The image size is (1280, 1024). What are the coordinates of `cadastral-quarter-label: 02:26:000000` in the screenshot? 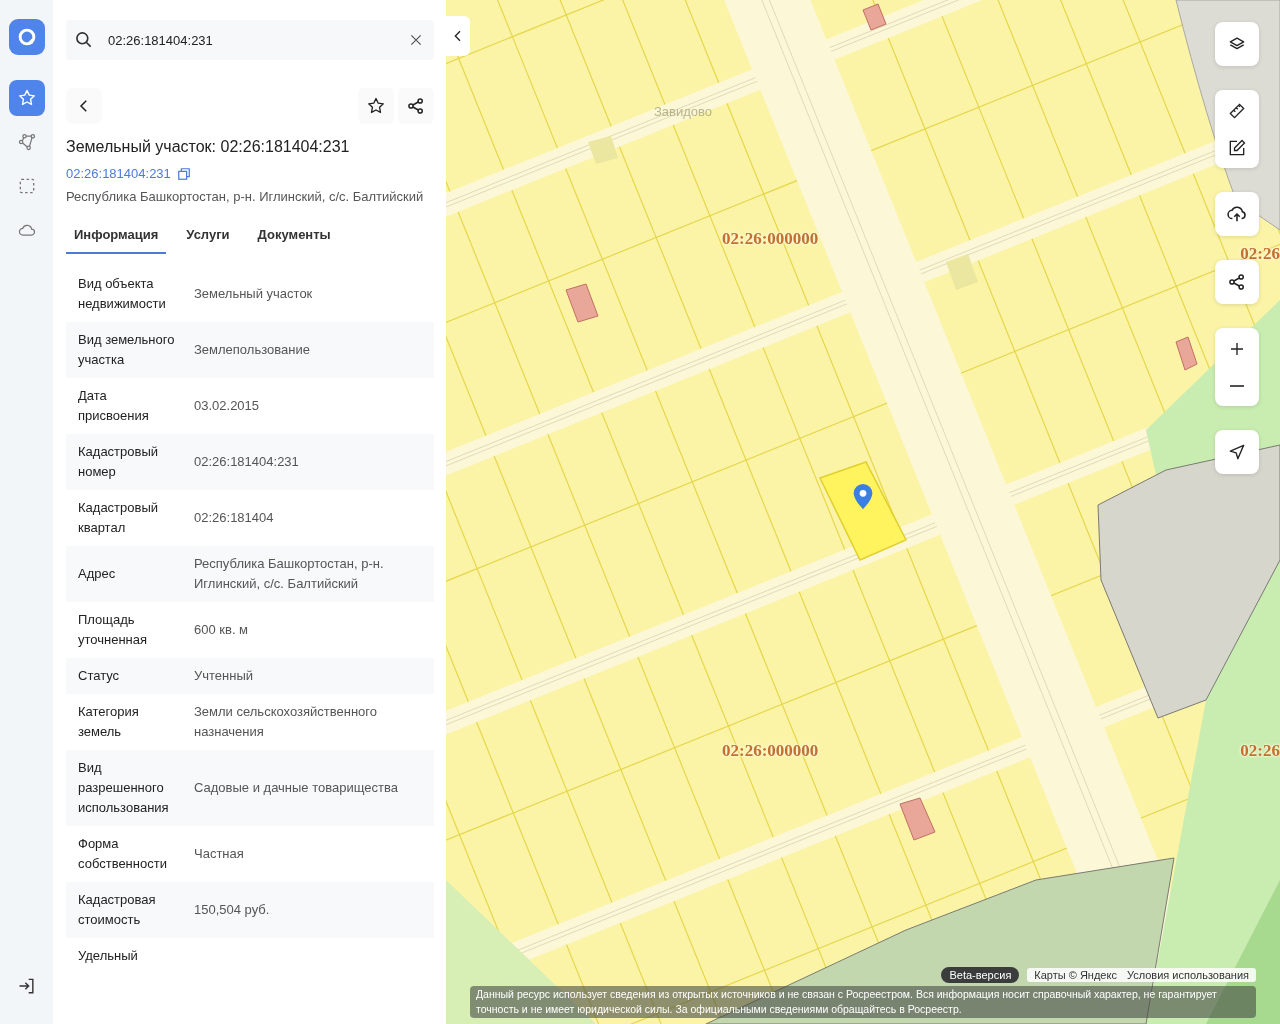 It's located at (770, 239).